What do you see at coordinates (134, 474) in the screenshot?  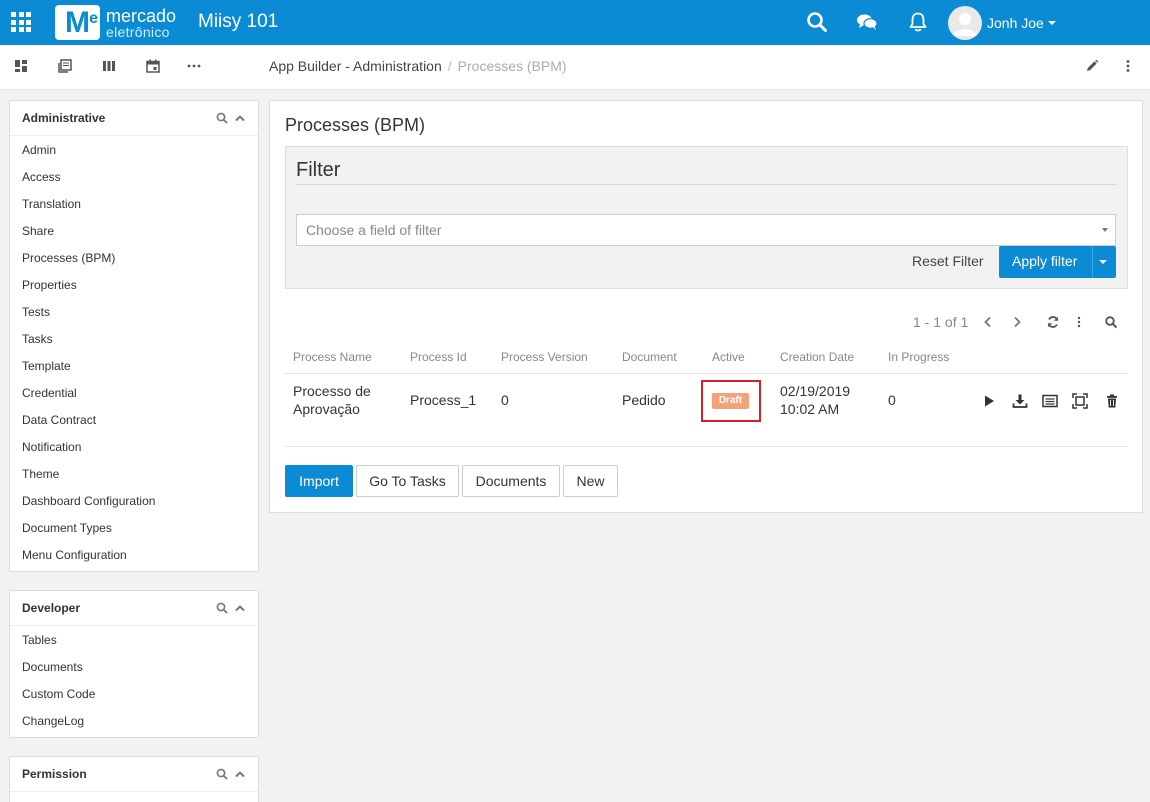 I see `sidebar-item-theme: Theme` at bounding box center [134, 474].